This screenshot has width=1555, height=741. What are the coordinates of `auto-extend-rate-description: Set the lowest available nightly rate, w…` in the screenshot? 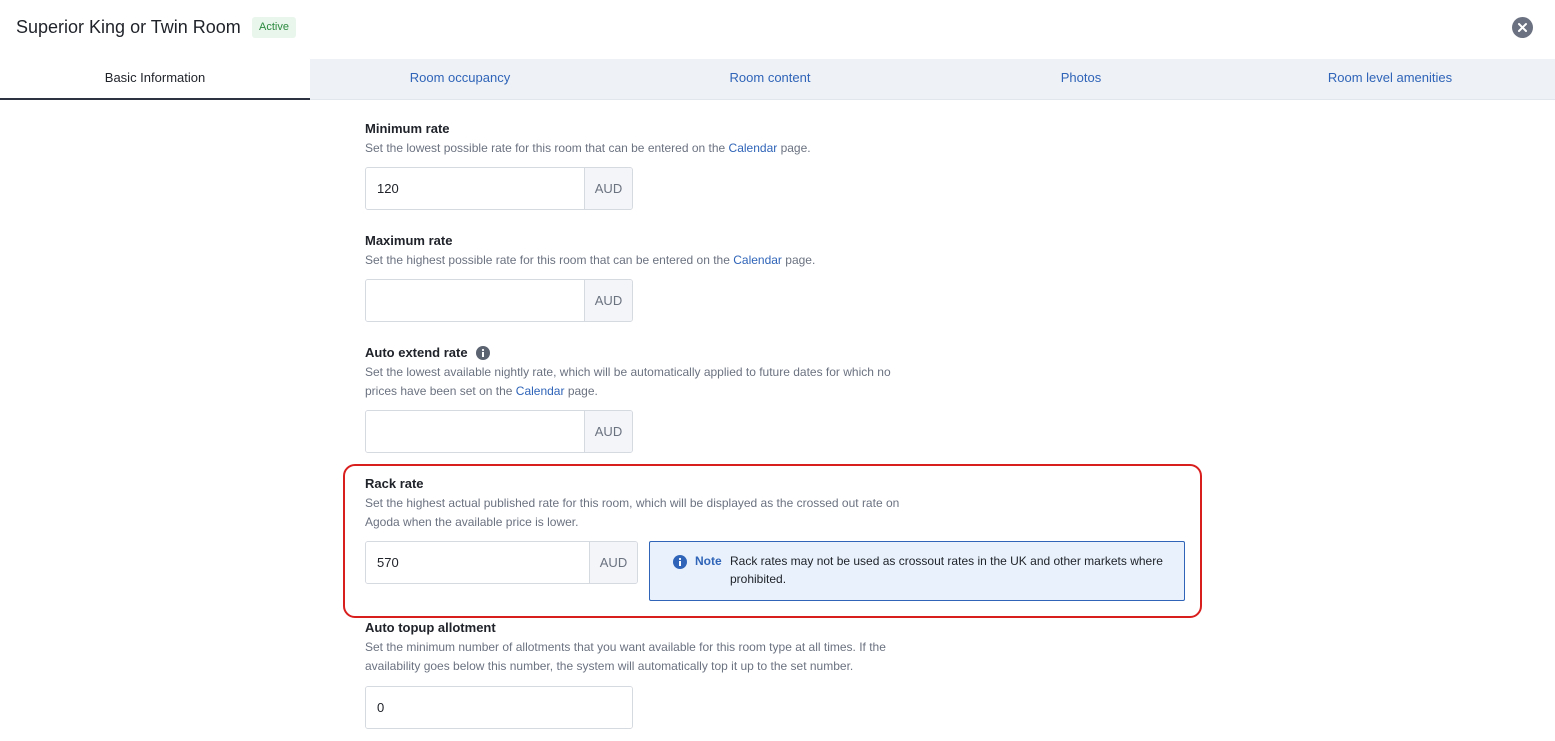 It's located at (628, 382).